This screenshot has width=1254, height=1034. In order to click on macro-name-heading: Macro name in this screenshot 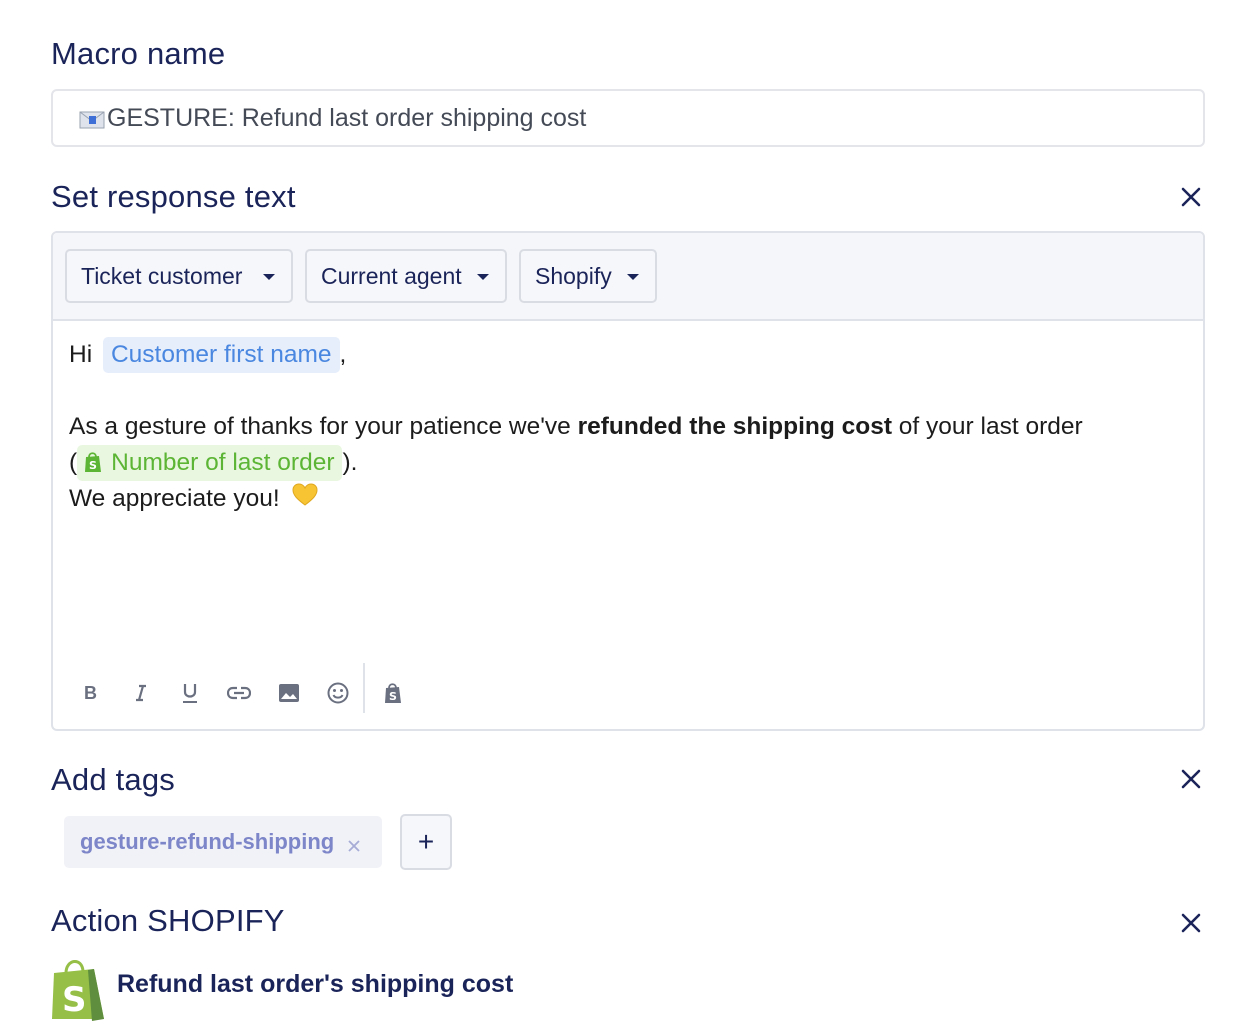, I will do `click(138, 53)`.